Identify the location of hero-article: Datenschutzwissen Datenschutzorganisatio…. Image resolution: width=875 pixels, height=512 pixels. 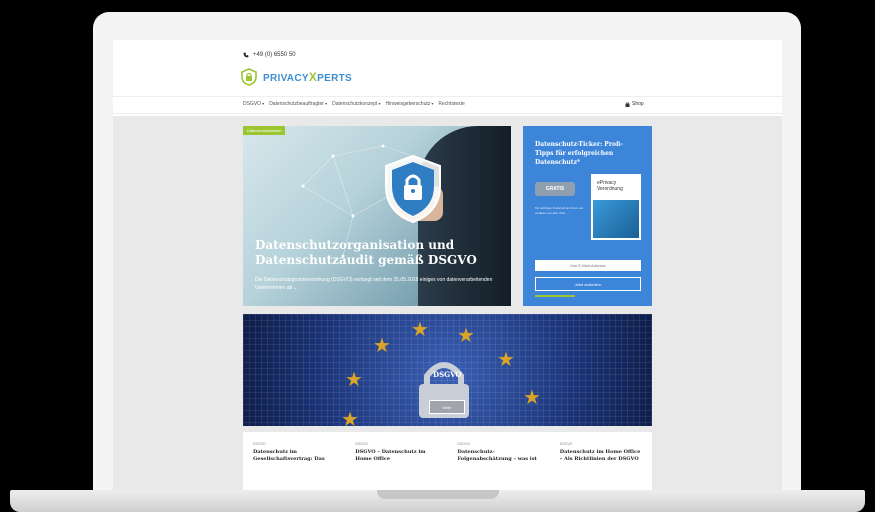
(377, 216).